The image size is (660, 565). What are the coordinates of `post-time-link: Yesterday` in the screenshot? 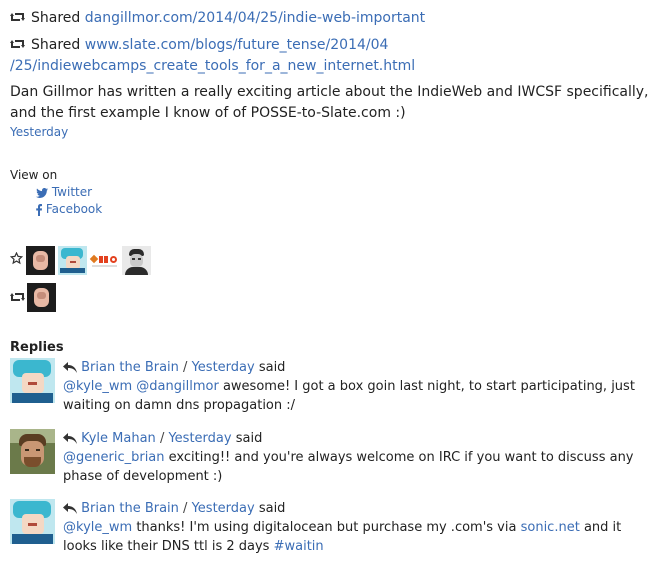 It's located at (39, 132).